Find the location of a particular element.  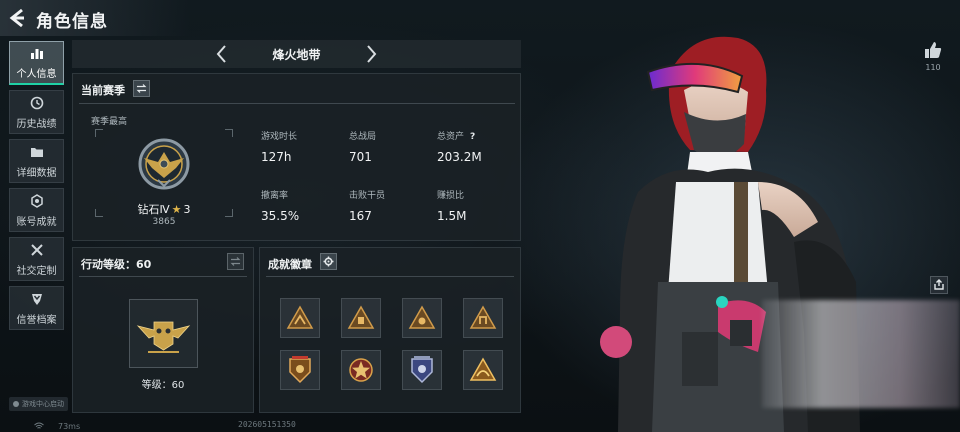

level-label: 等级：60 is located at coordinates (163, 385).